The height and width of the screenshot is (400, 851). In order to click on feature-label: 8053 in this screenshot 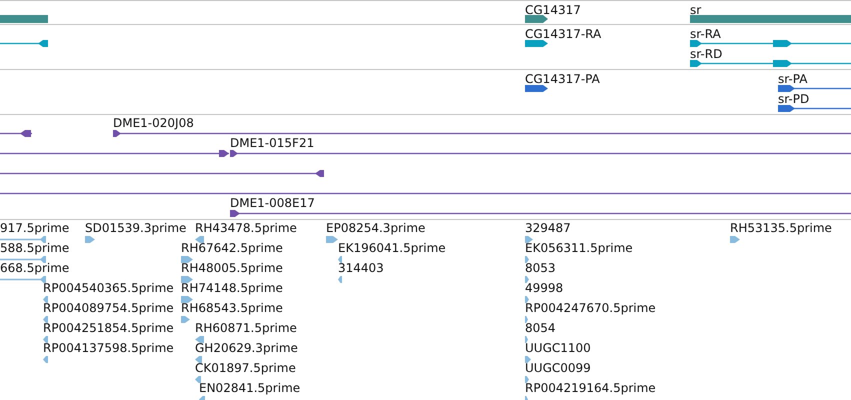, I will do `click(540, 268)`.